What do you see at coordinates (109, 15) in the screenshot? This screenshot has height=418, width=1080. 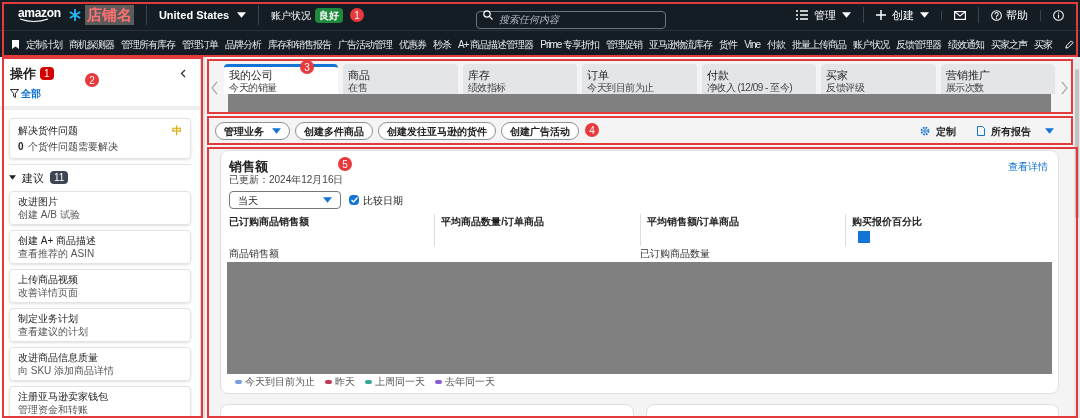 I see `store-name: 店铺名` at bounding box center [109, 15].